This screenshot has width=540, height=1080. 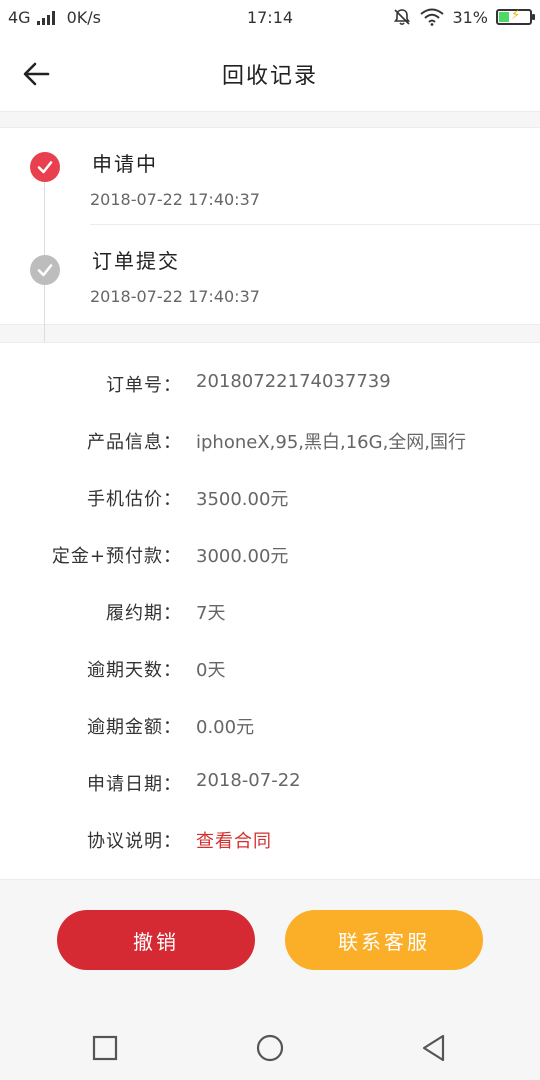 What do you see at coordinates (293, 381) in the screenshot?
I see `detail-value: 20180722174037739` at bounding box center [293, 381].